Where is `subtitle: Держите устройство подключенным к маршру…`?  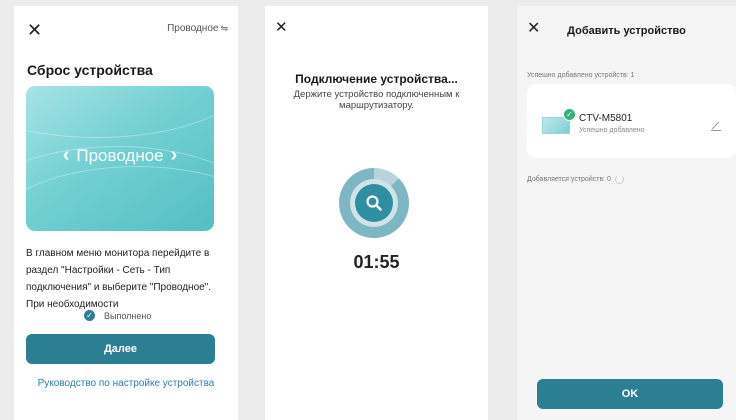
subtitle: Держите устройство подключенным к маршру… is located at coordinates (376, 100).